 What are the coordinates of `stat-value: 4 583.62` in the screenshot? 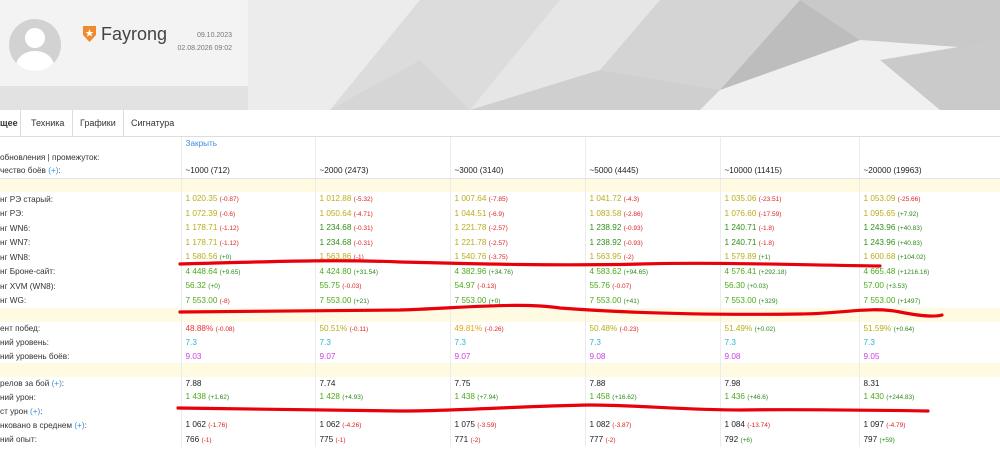 It's located at (605, 271).